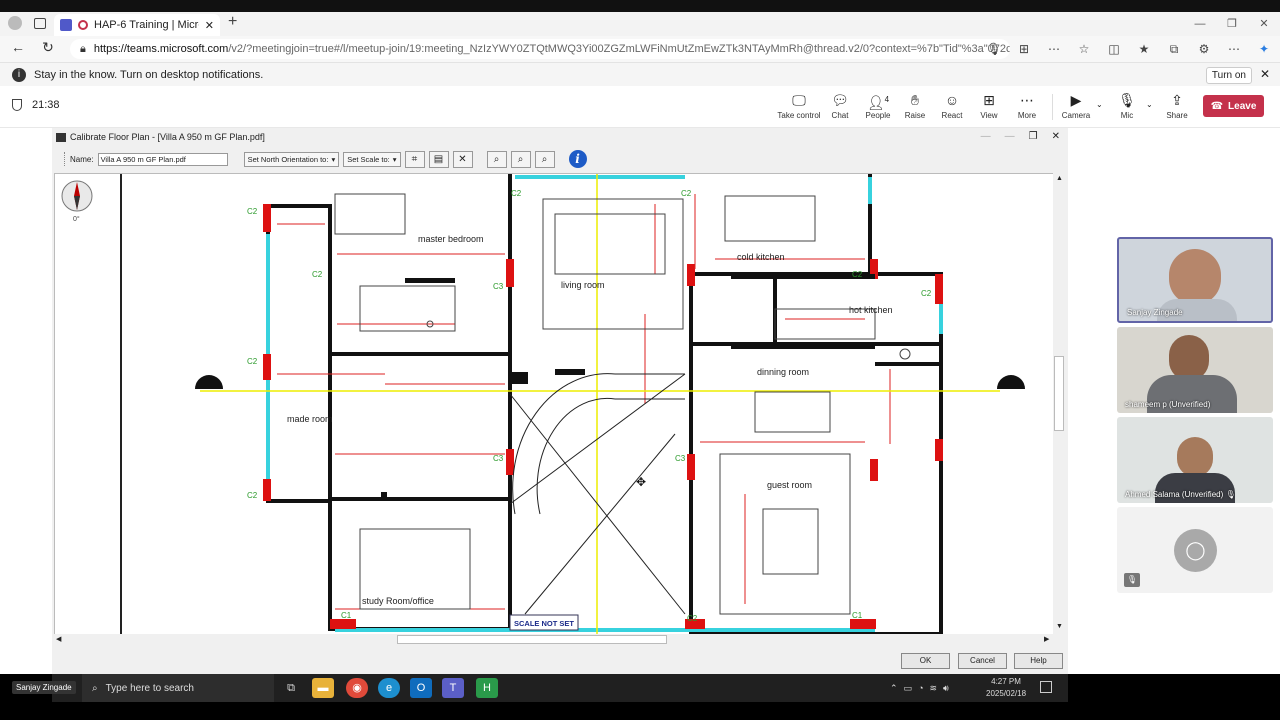 Image resolution: width=1280 pixels, height=720 pixels. What do you see at coordinates (232, 22) in the screenshot?
I see `new-tab-icon: +` at bounding box center [232, 22].